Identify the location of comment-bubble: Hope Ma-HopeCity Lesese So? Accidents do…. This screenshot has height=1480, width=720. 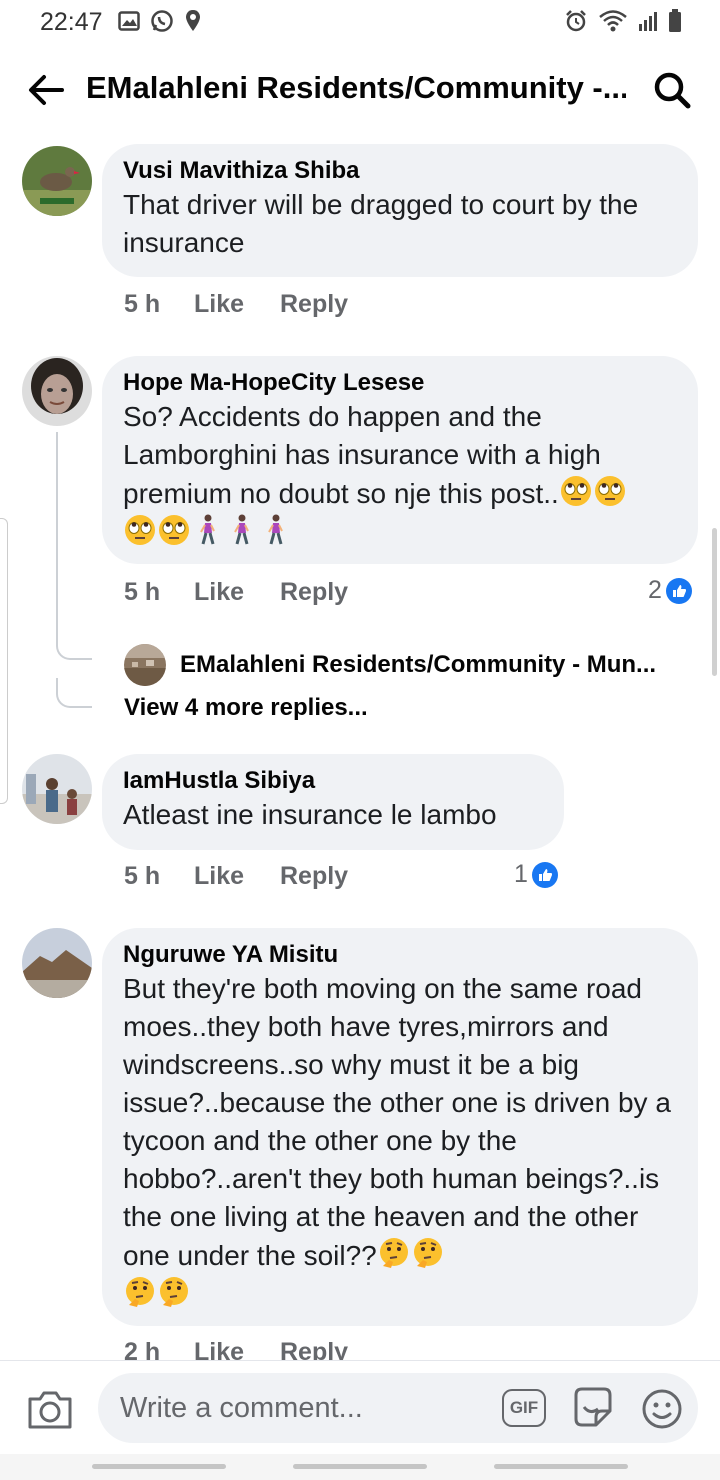
(400, 460).